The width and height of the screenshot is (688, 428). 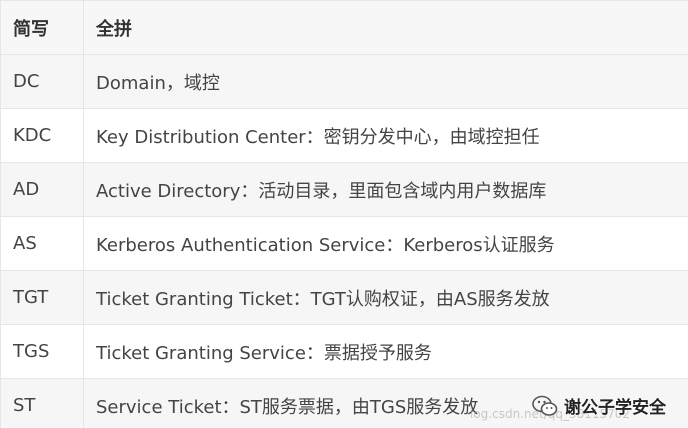 I want to click on wechat-account-badge: 谢公子学安全, so click(x=599, y=405).